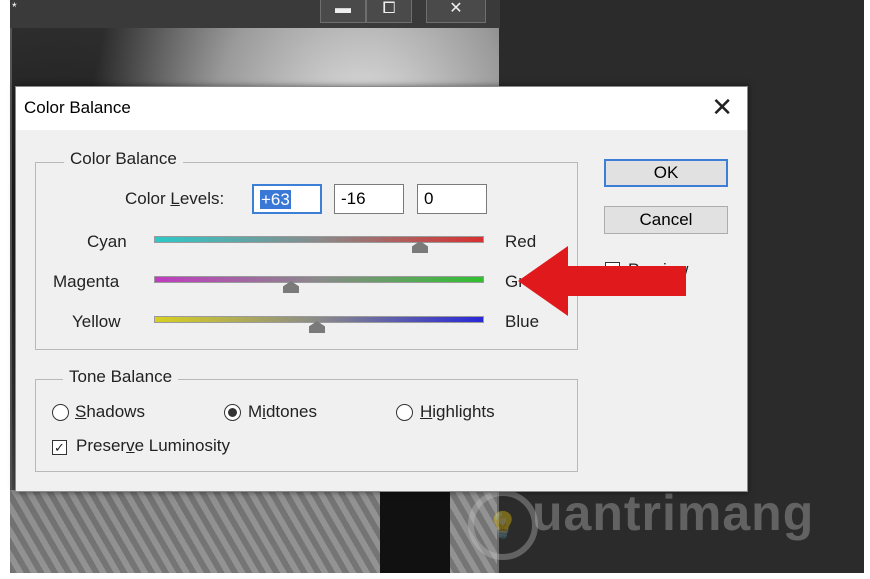  What do you see at coordinates (319, 279) in the screenshot?
I see `magenta-green-slider` at bounding box center [319, 279].